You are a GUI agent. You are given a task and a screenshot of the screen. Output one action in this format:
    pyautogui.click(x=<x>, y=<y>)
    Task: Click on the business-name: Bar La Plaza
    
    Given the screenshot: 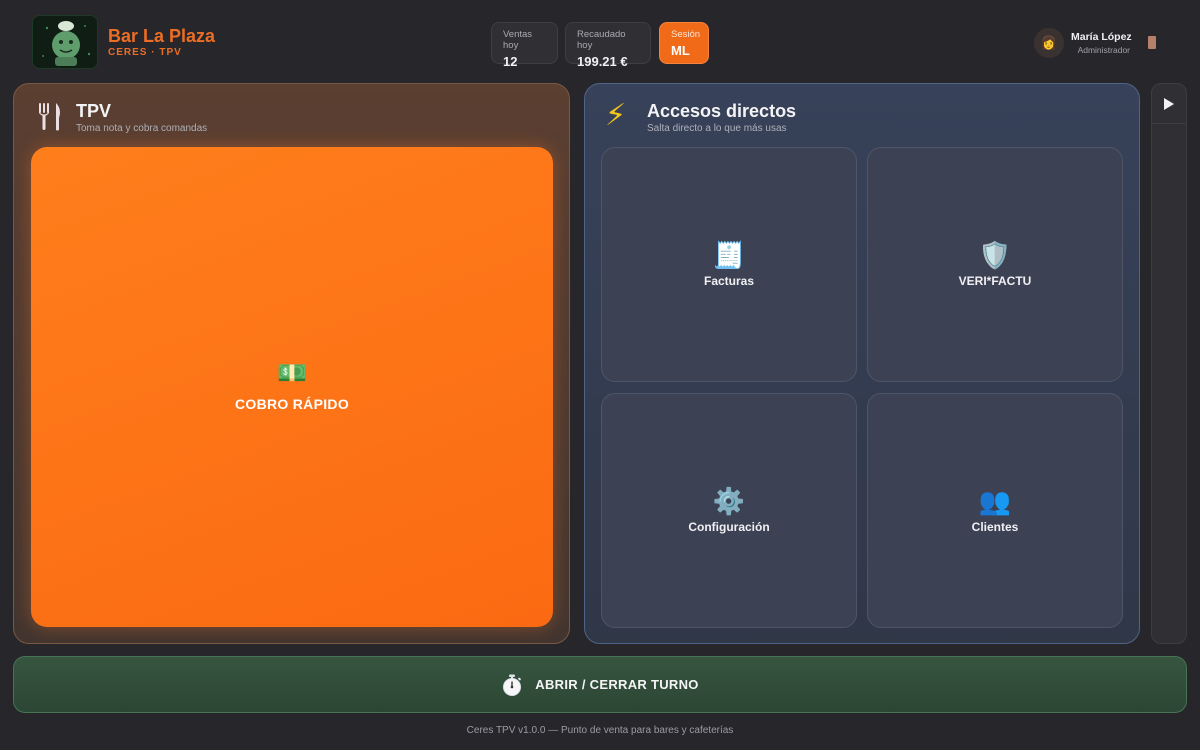 What is the action you would take?
    pyautogui.click(x=162, y=36)
    